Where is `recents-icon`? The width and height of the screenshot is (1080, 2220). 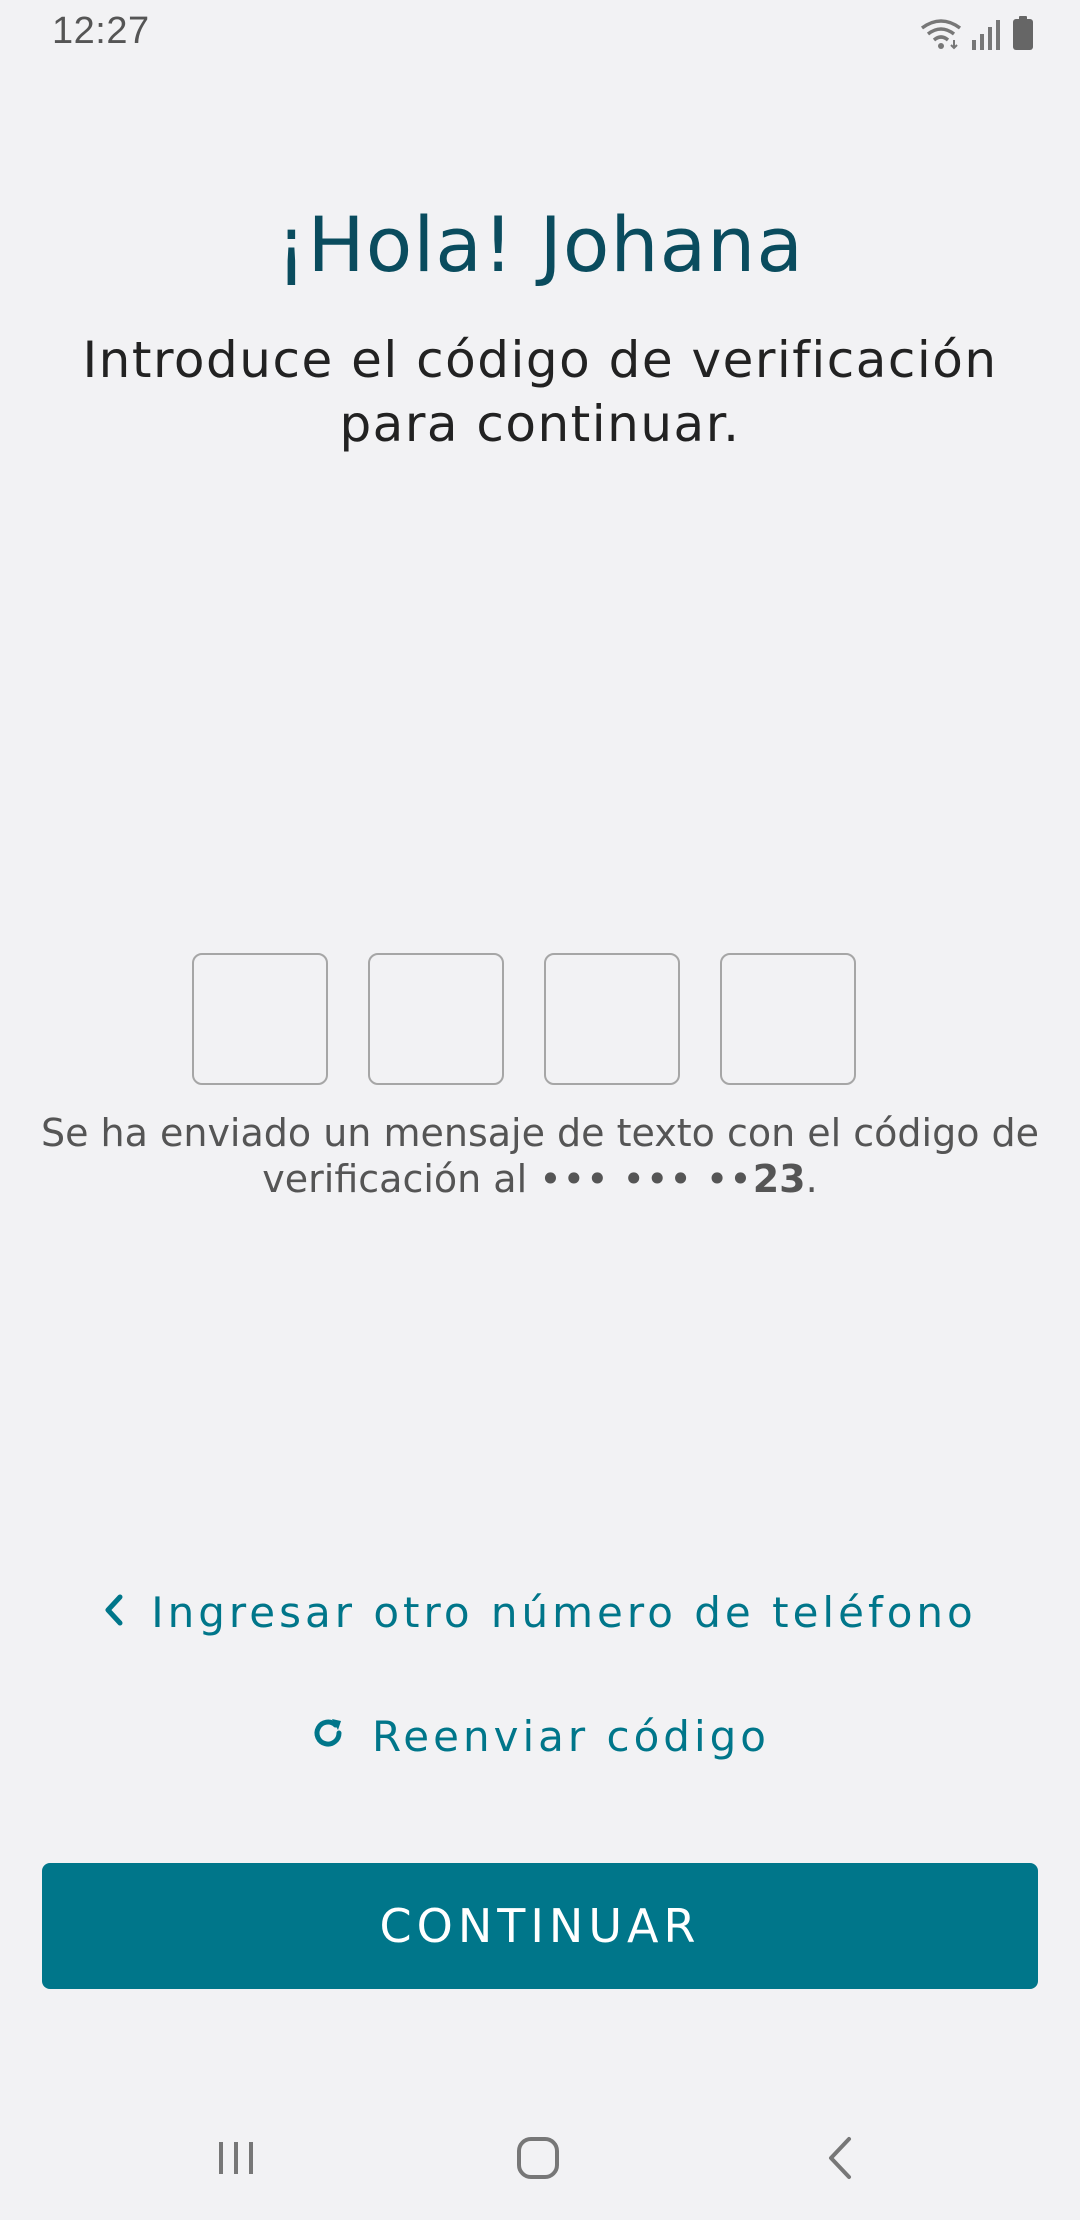 recents-icon is located at coordinates (236, 2160).